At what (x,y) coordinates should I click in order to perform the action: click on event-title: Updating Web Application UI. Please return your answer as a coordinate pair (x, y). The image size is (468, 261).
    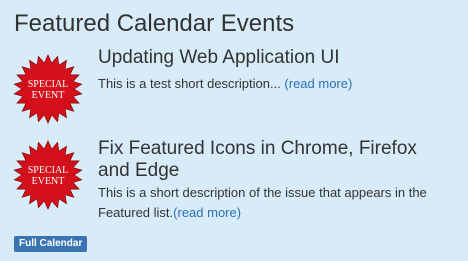
    Looking at the image, I should click on (275, 58).